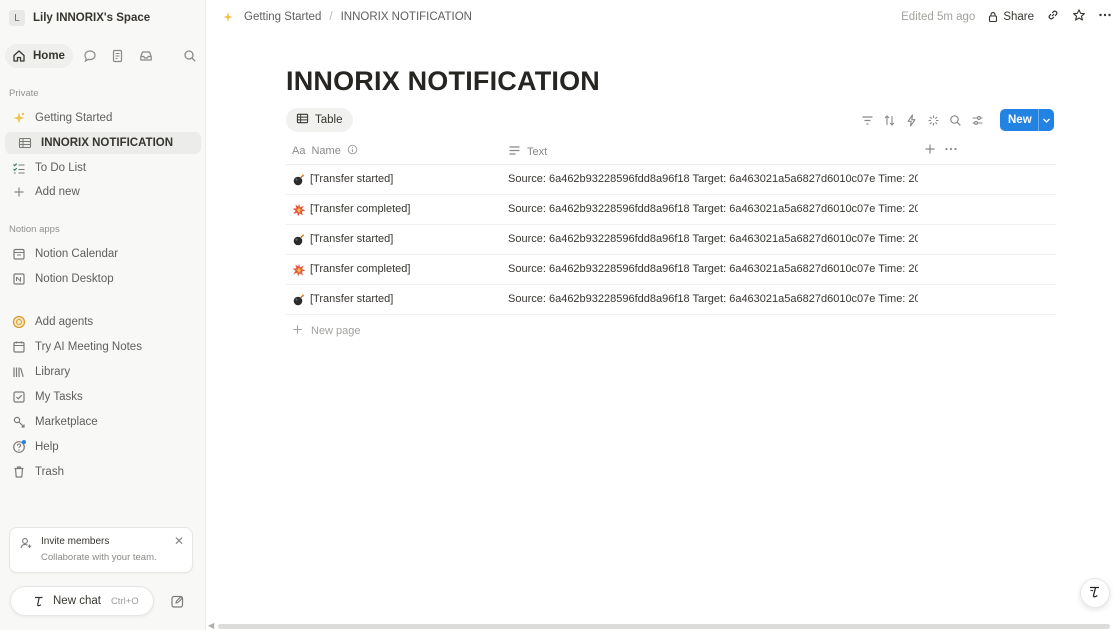  What do you see at coordinates (19, 372) in the screenshot?
I see `library-icon` at bounding box center [19, 372].